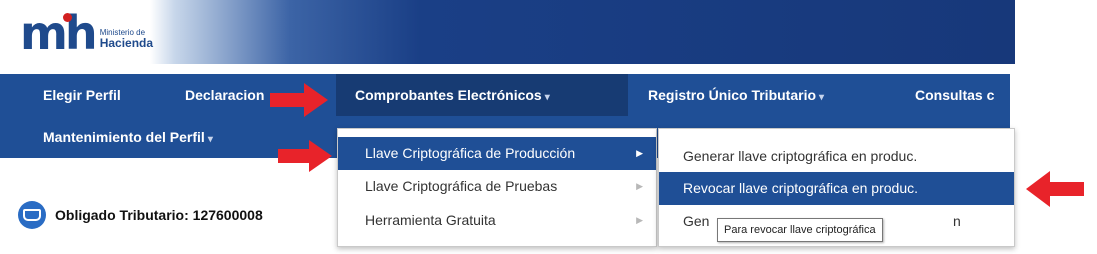  Describe the element at coordinates (32, 215) in the screenshot. I see `user-circle-icon` at that location.